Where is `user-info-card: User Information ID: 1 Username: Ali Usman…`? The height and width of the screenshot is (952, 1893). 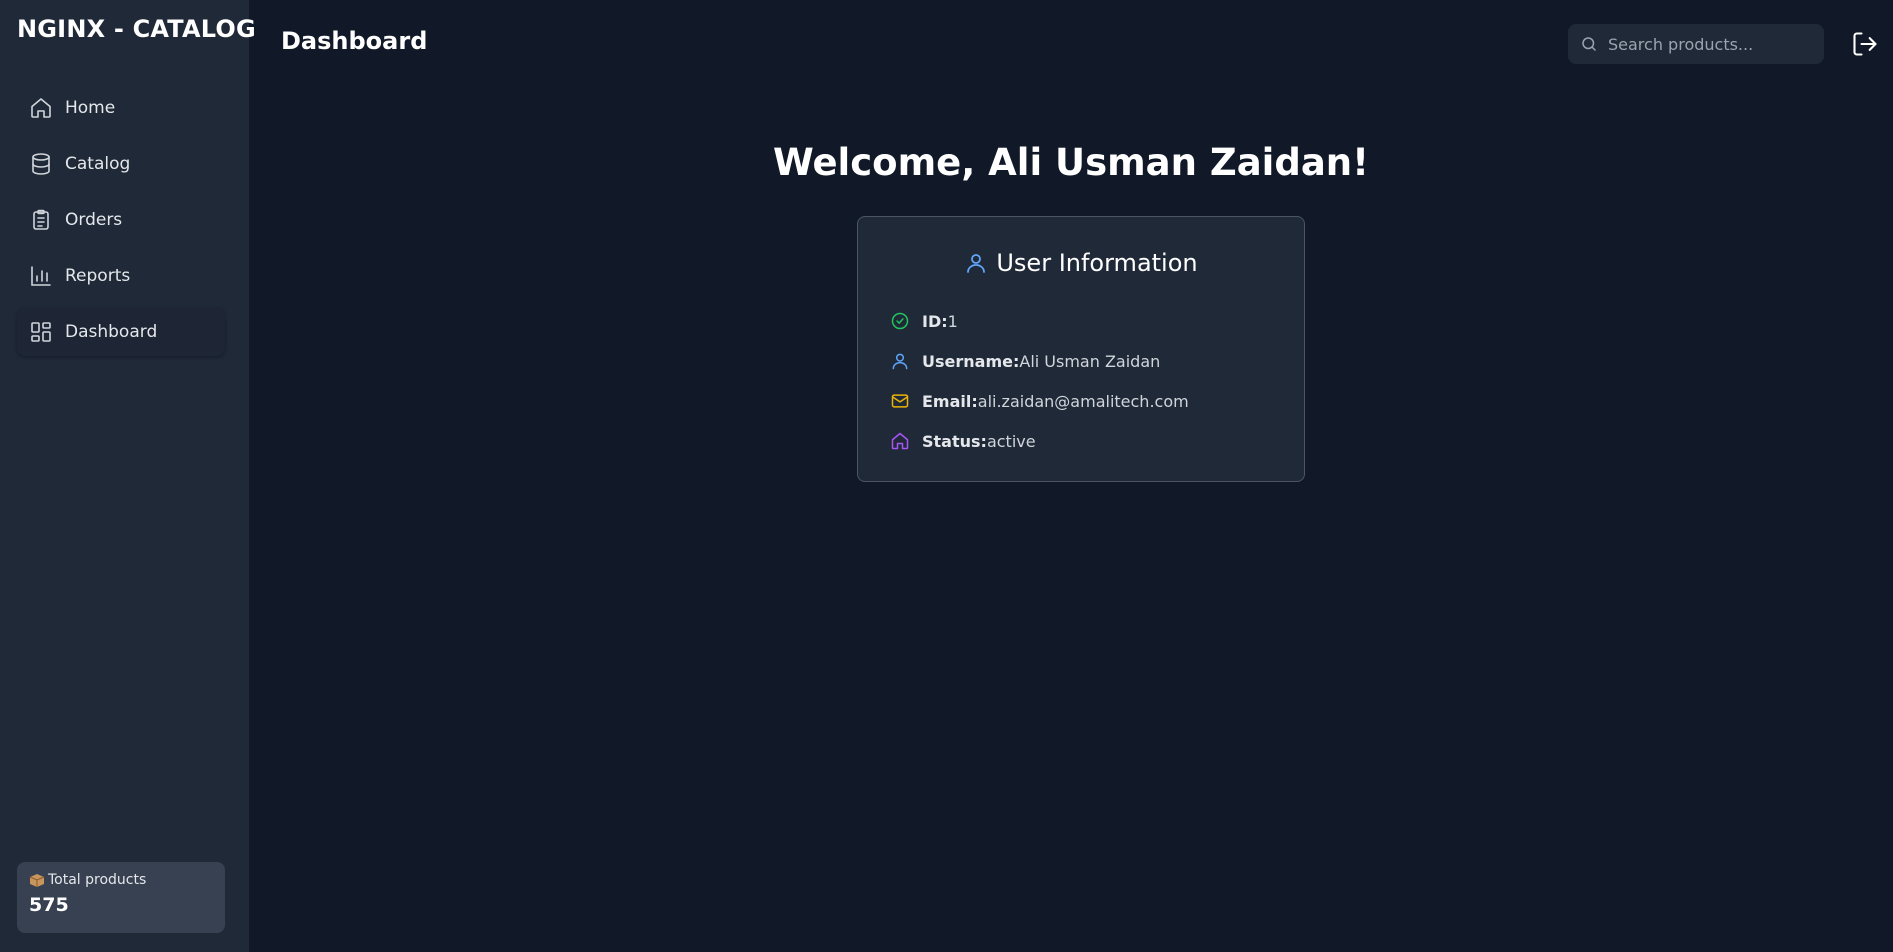
user-info-card: User Information ID: 1 Username: Ali Usman… is located at coordinates (1081, 349).